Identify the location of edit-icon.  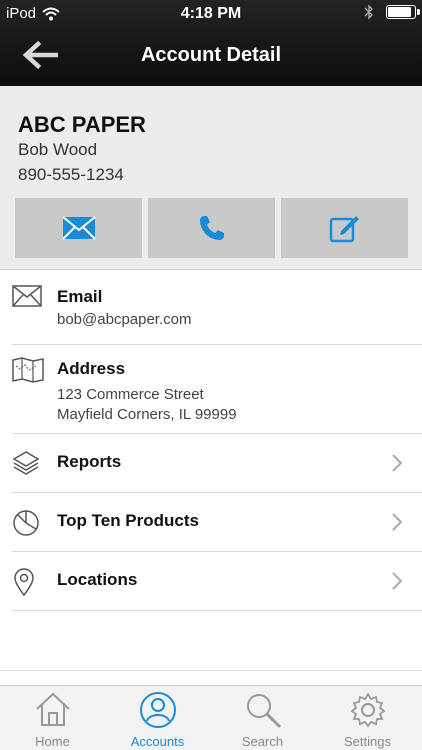
(344, 229).